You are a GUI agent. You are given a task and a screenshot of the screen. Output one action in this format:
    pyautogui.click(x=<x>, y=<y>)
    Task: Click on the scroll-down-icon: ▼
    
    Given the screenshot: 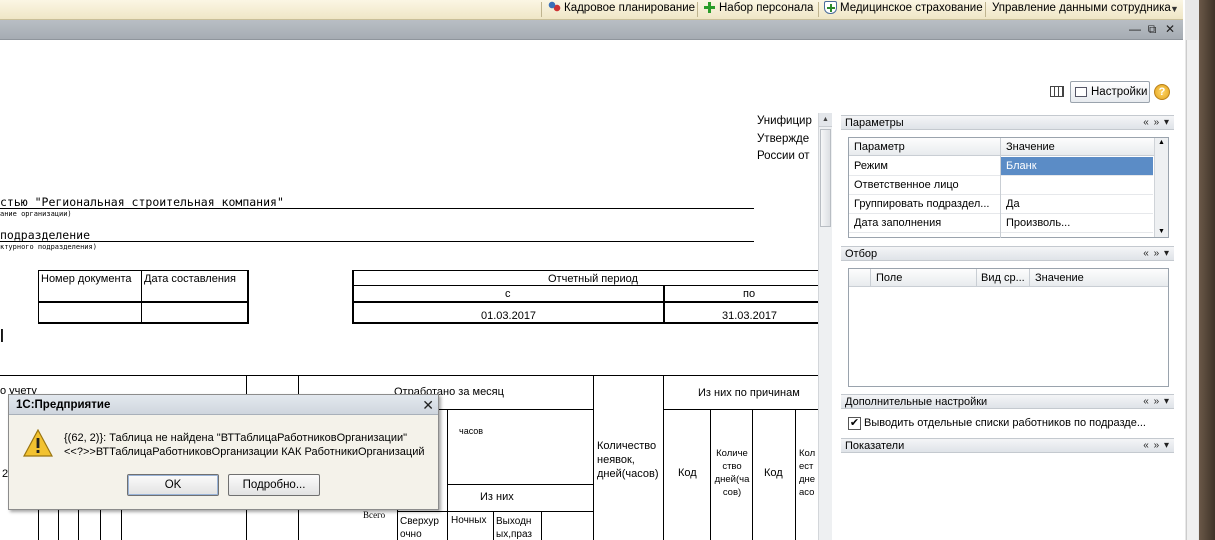 What is the action you would take?
    pyautogui.click(x=1161, y=231)
    